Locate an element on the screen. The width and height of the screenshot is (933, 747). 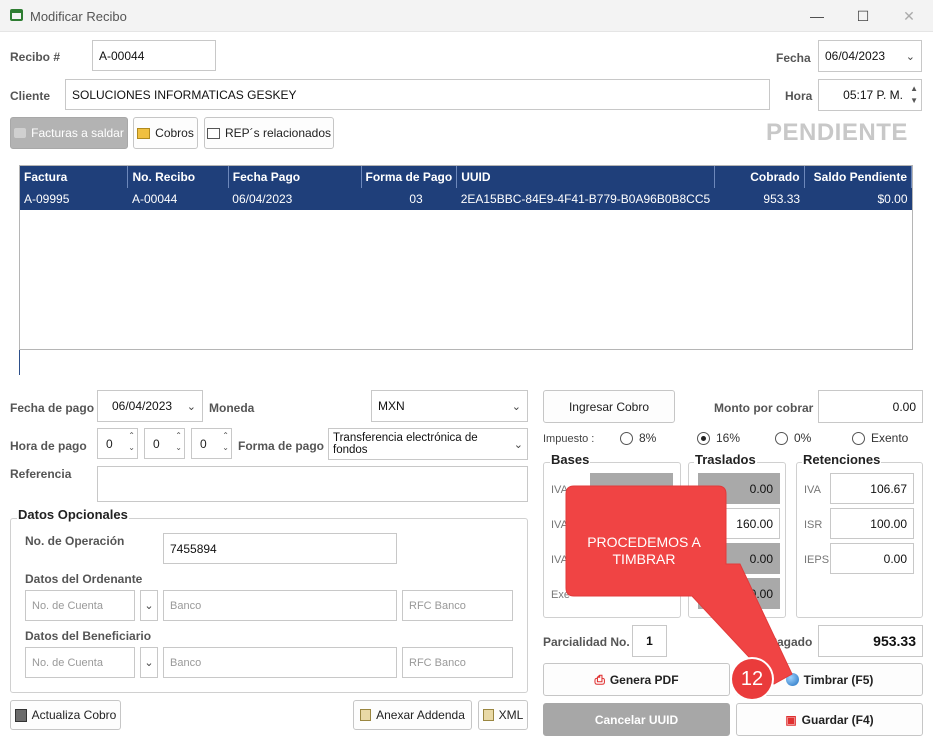
actualiza-cobro-button: Actualiza Cobro is located at coordinates (65, 715).